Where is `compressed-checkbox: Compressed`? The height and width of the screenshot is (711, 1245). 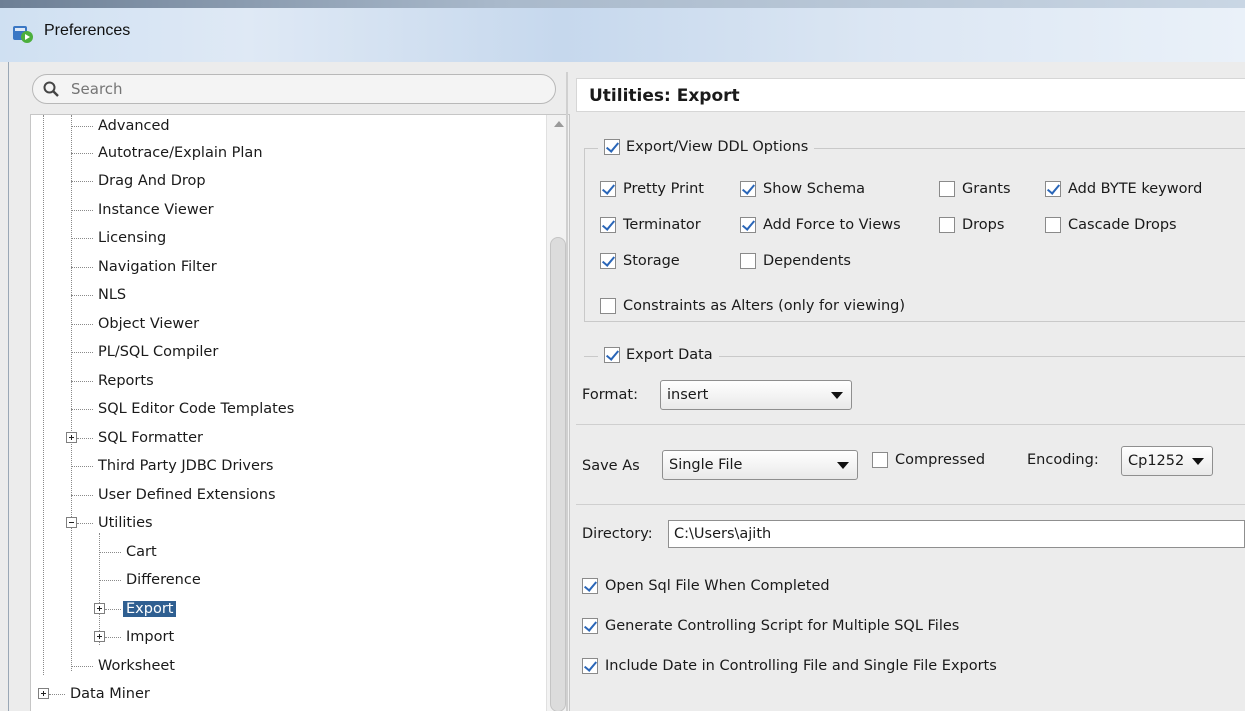 compressed-checkbox: Compressed is located at coordinates (928, 460).